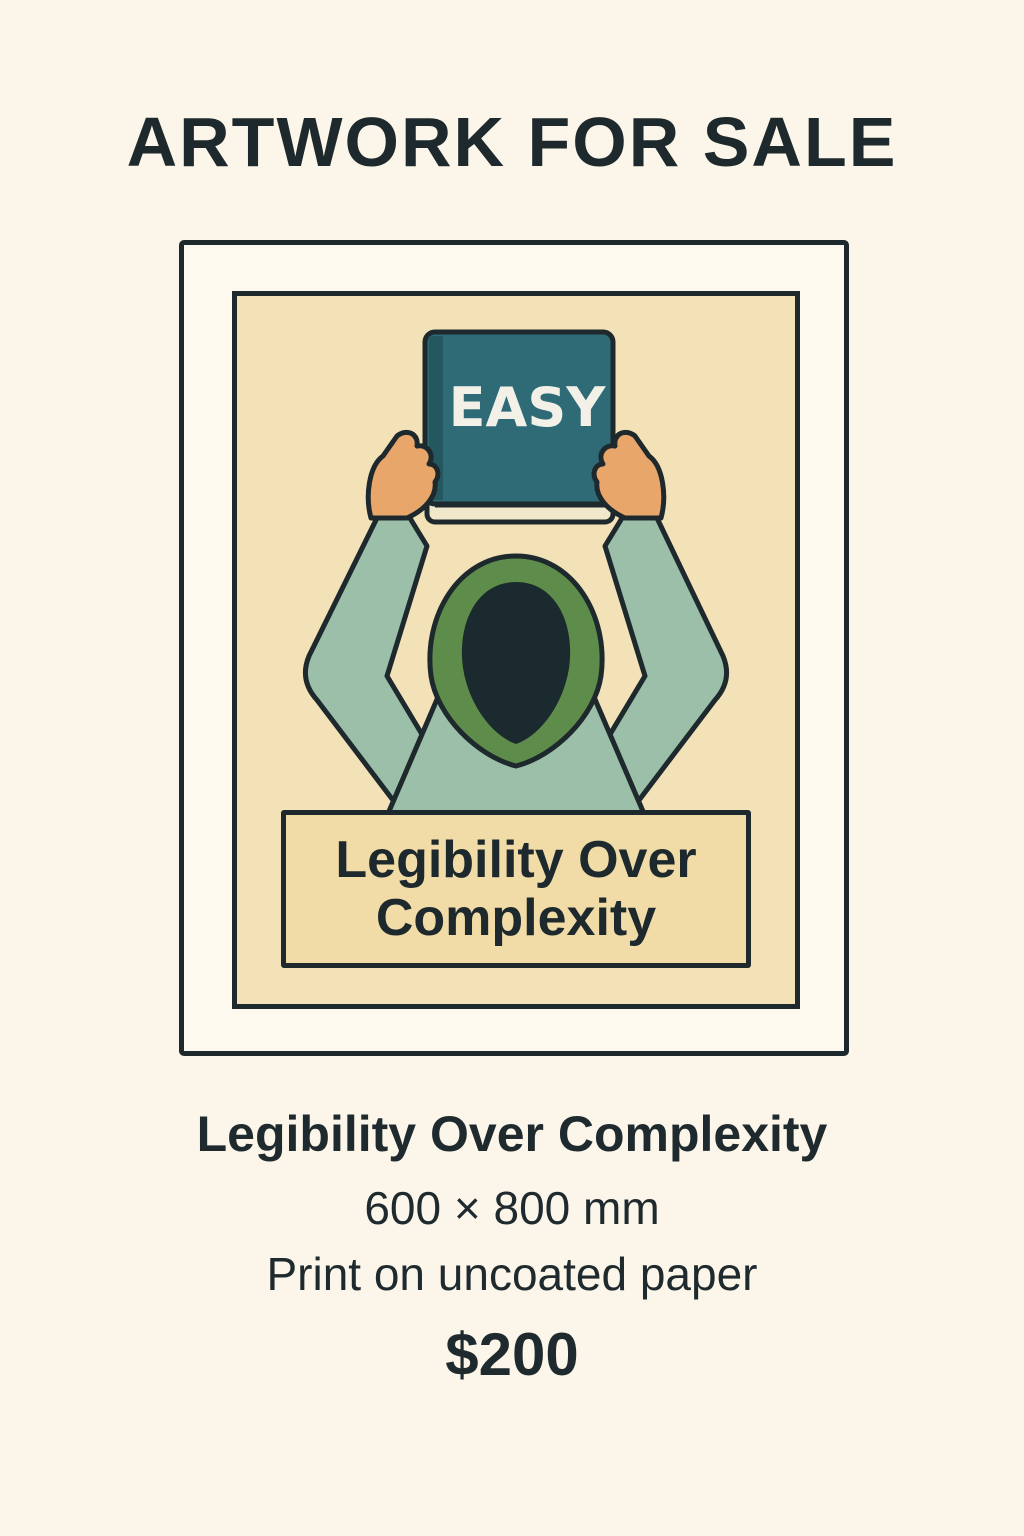 Image resolution: width=1024 pixels, height=1536 pixels. Describe the element at coordinates (512, 1208) in the screenshot. I see `artwork-dimensions: 600 × 800 mm` at that location.